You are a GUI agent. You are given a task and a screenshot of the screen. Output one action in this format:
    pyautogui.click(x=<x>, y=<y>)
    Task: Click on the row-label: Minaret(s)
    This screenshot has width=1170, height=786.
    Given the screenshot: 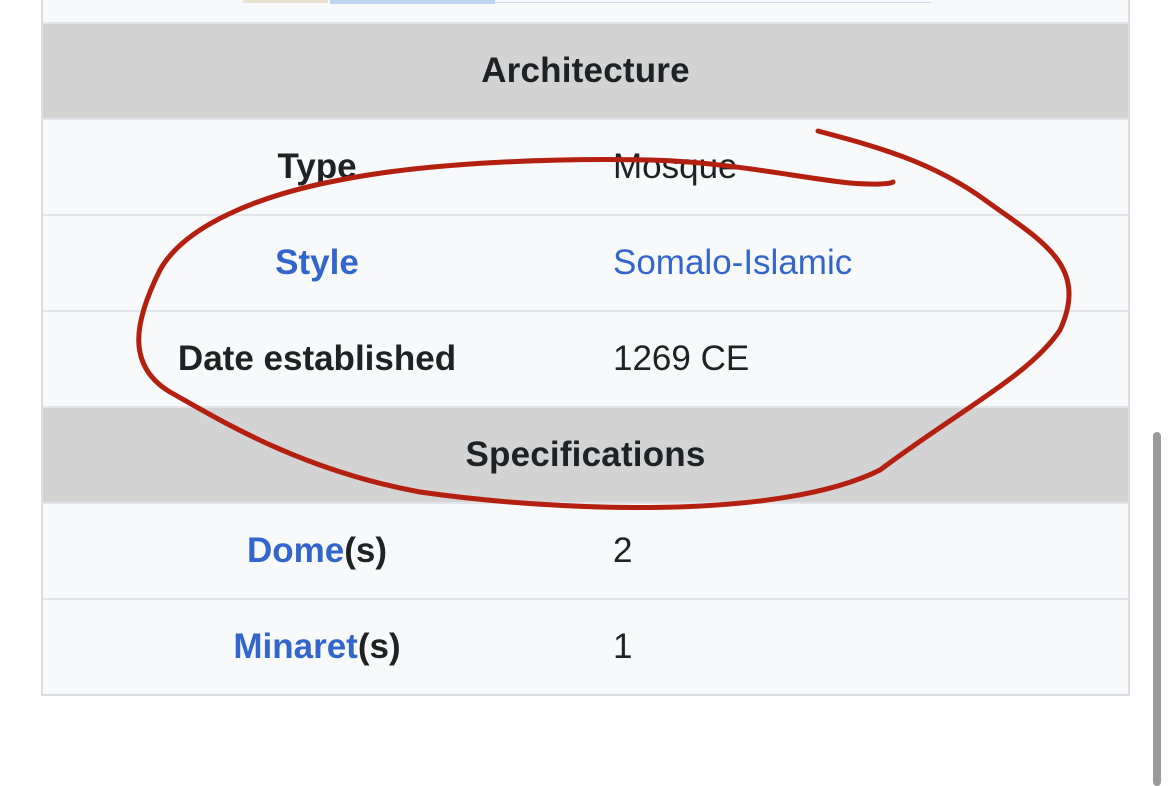 What is the action you would take?
    pyautogui.click(x=317, y=647)
    